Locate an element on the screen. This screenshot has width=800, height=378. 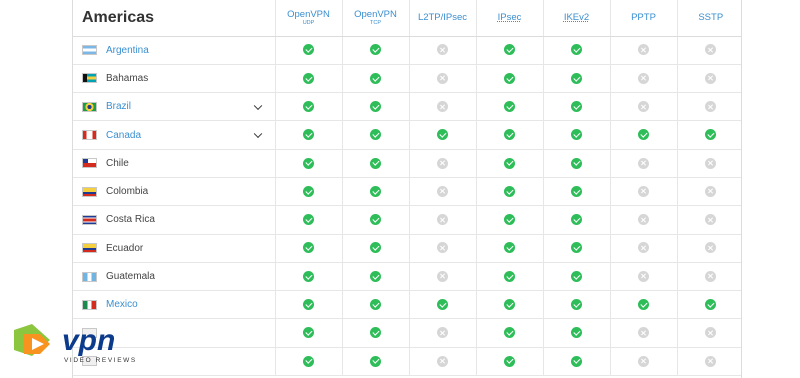
table-row: Guatemala is located at coordinates (407, 277).